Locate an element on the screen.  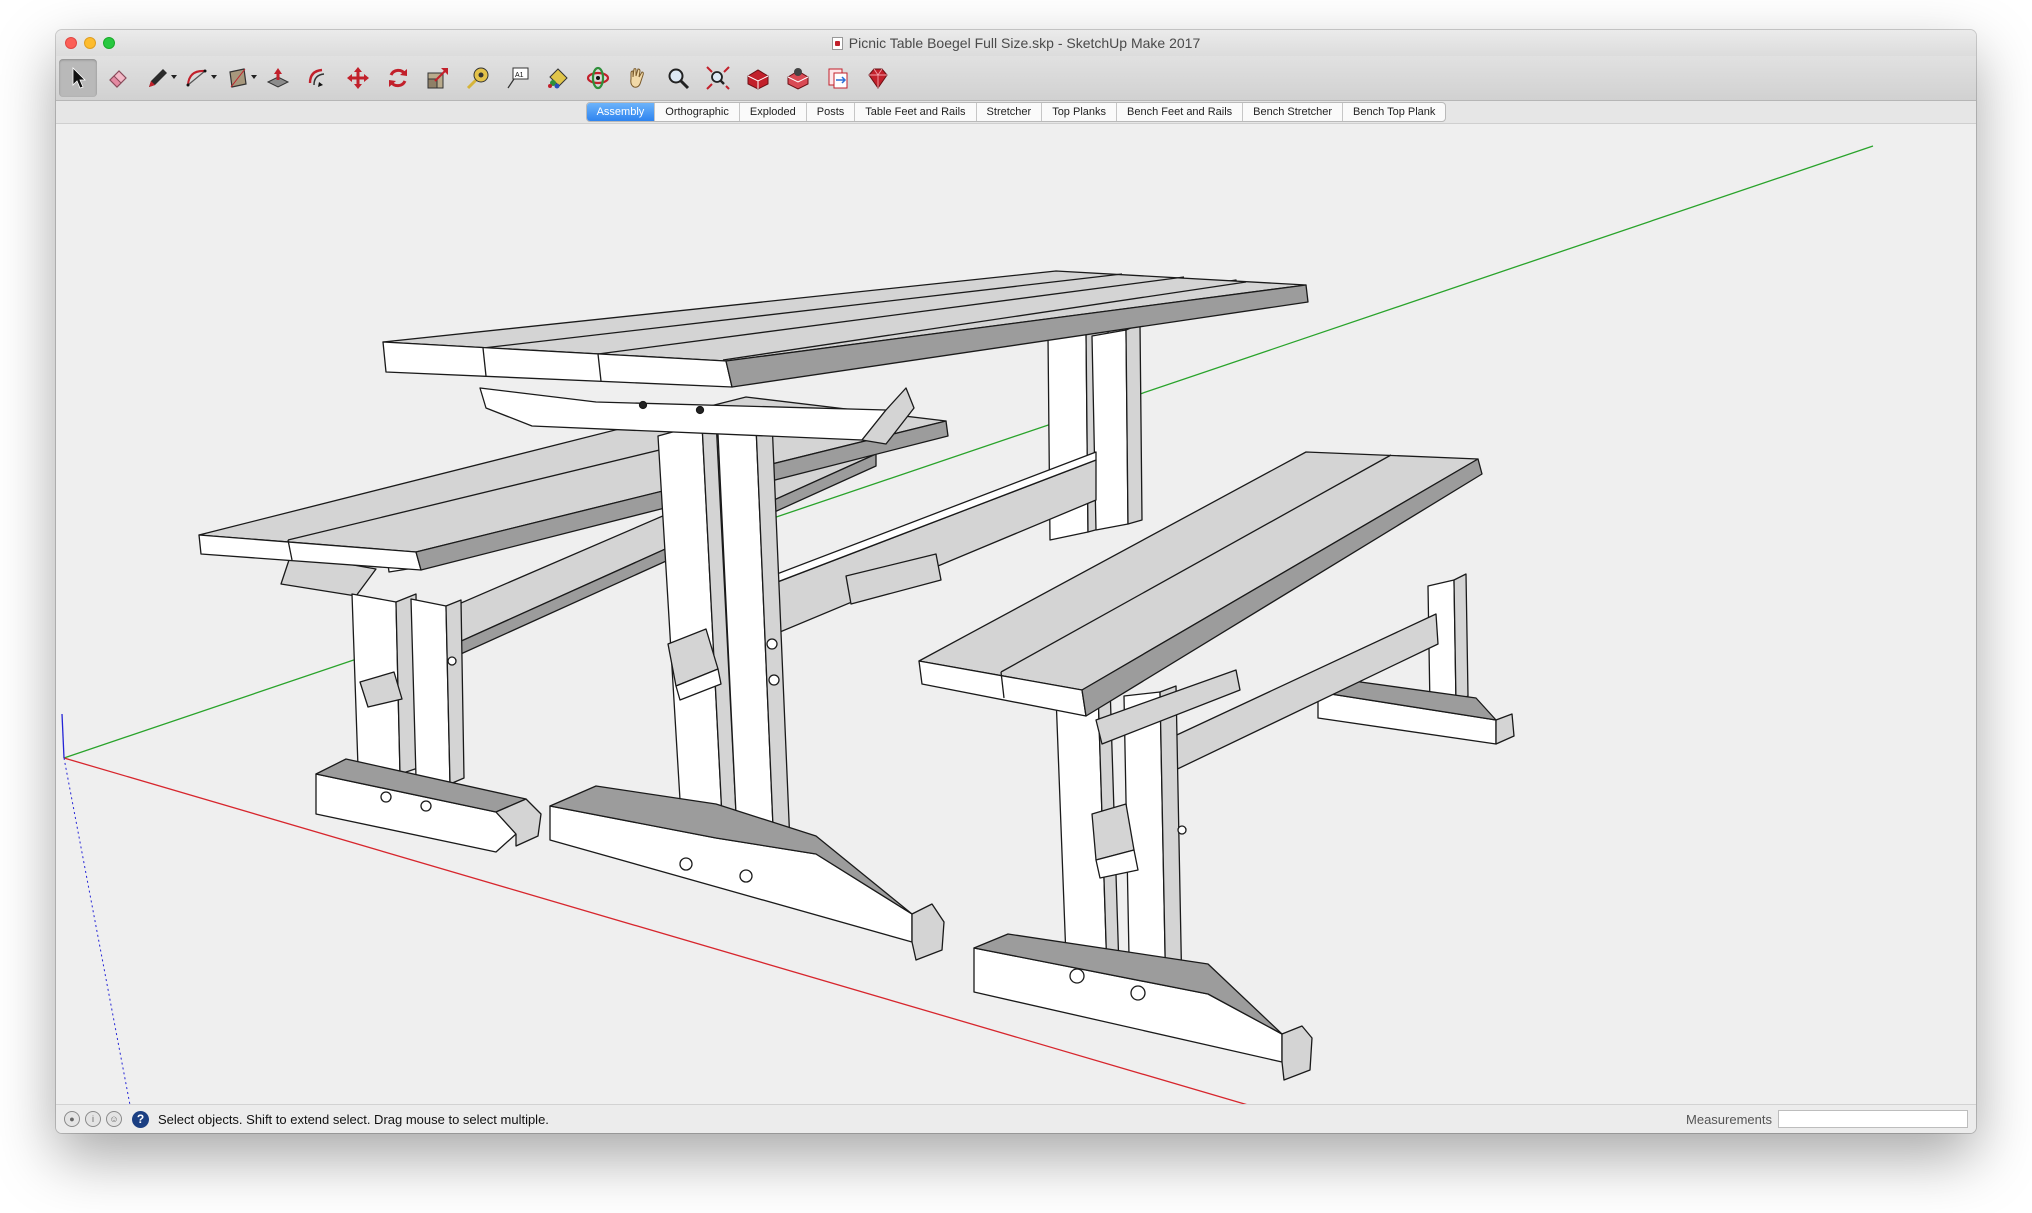
pencil-icon is located at coordinates (158, 78).